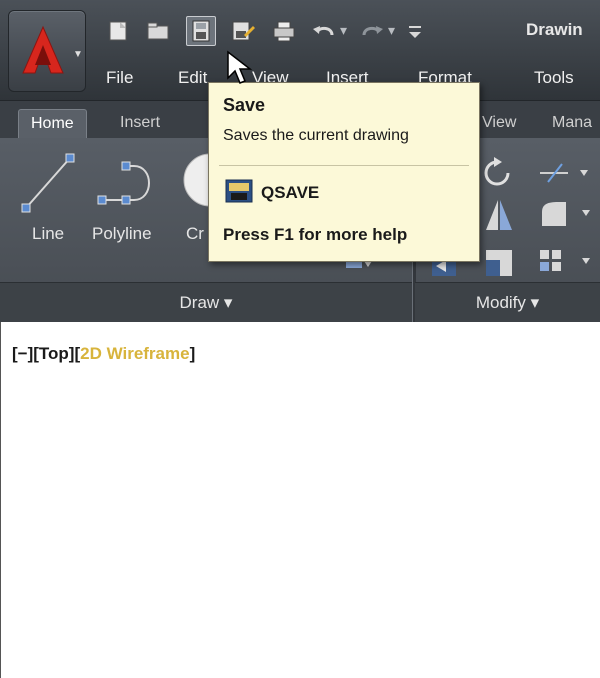 This screenshot has height=678, width=600. Describe the element at coordinates (343, 30) in the screenshot. I see `undo-dropdown-icon: ▾` at that location.